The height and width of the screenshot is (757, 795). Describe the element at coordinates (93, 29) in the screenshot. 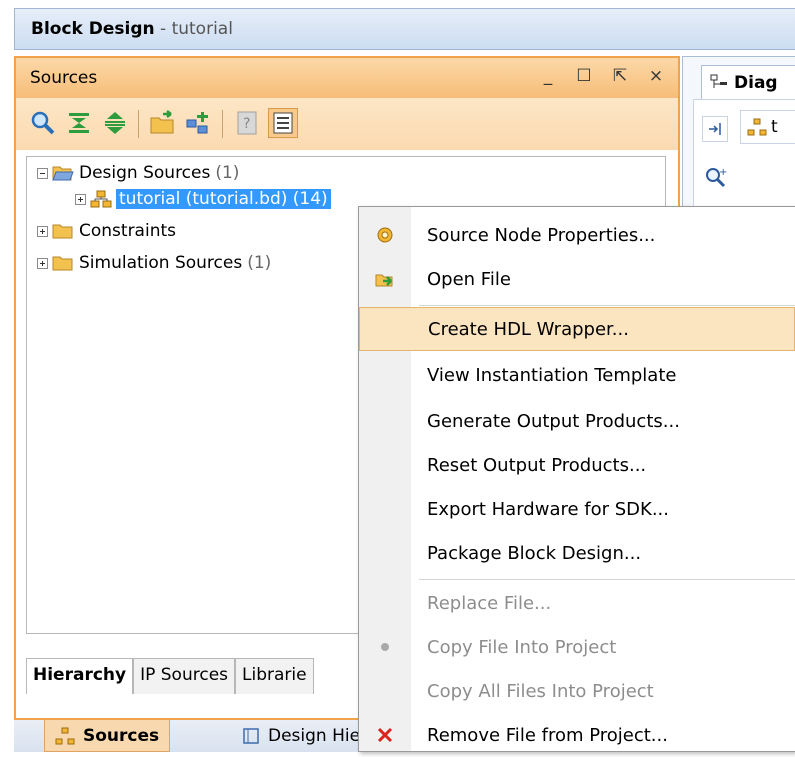

I see `window-title: Block Design` at that location.